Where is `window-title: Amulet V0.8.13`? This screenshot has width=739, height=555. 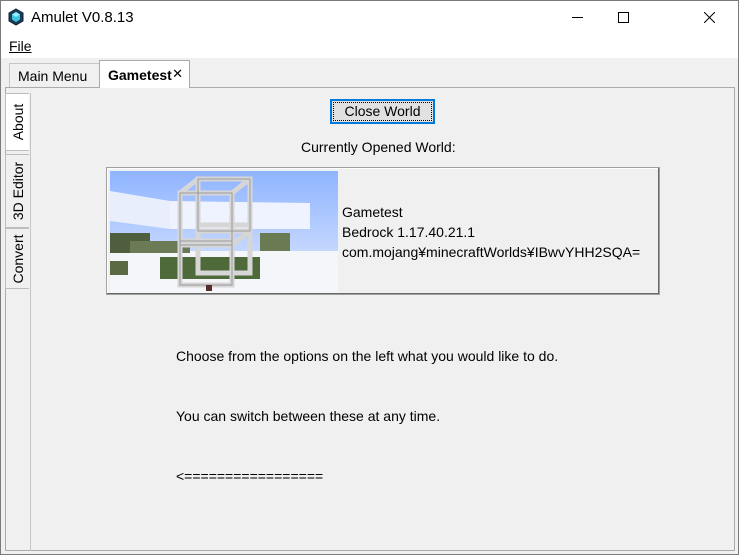
window-title: Amulet V0.8.13 is located at coordinates (82, 17).